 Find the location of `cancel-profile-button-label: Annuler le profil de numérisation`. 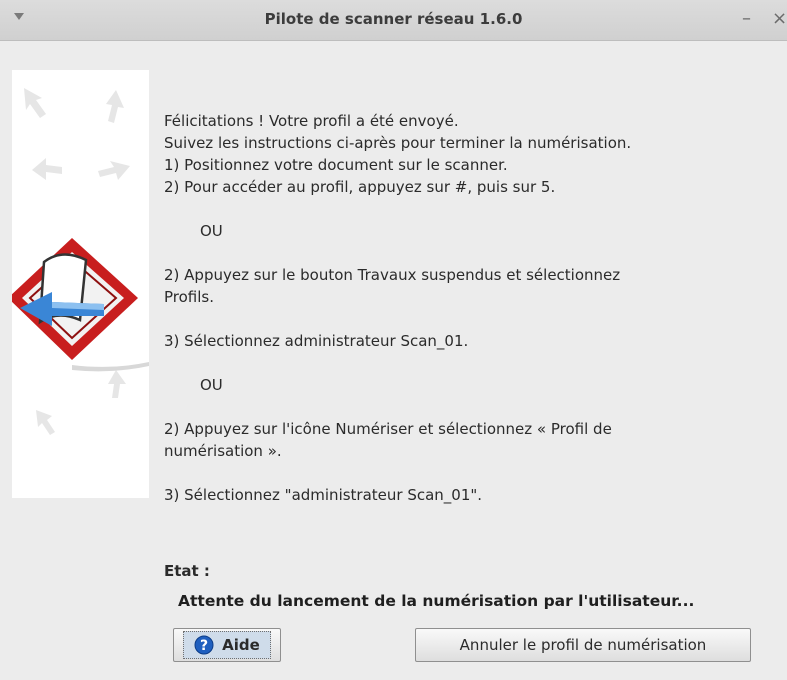

cancel-profile-button-label: Annuler le profil de numérisation is located at coordinates (583, 645).